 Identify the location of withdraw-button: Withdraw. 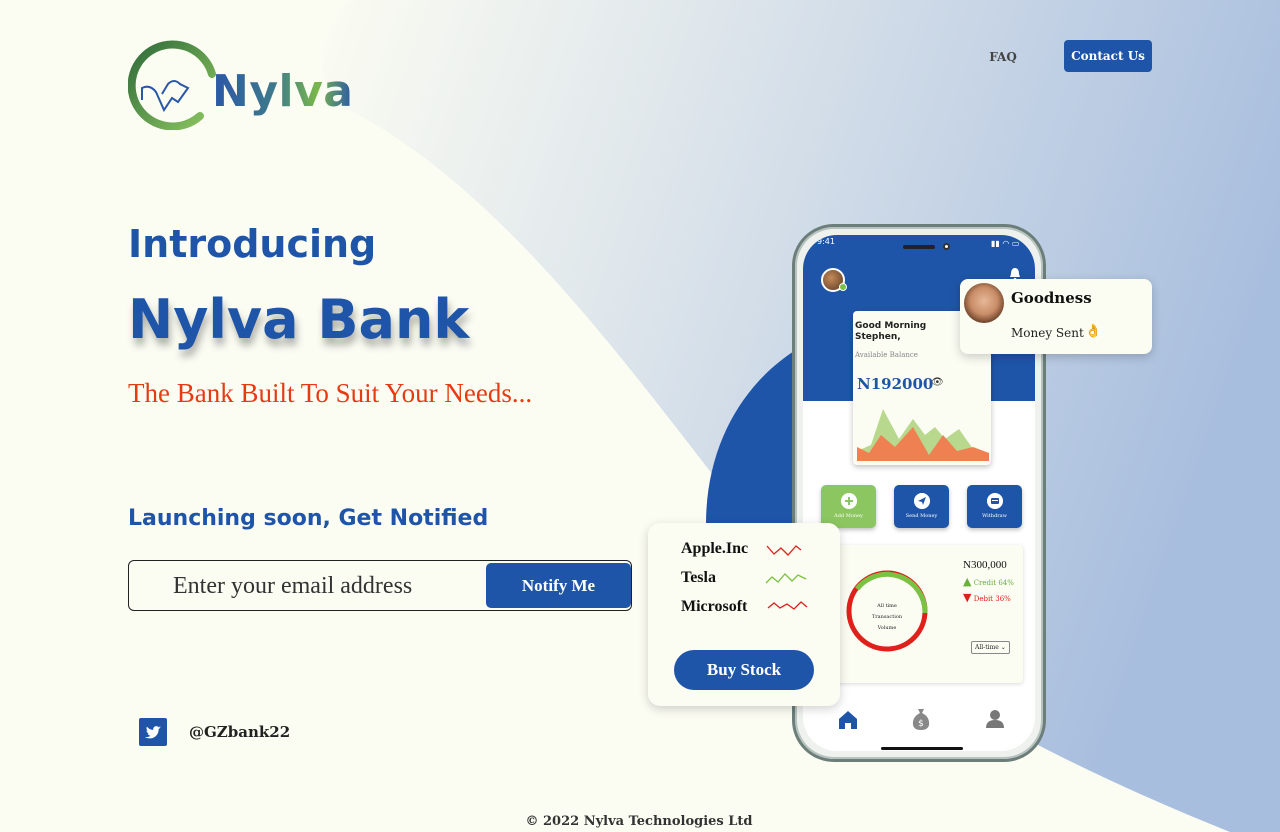
(994, 506).